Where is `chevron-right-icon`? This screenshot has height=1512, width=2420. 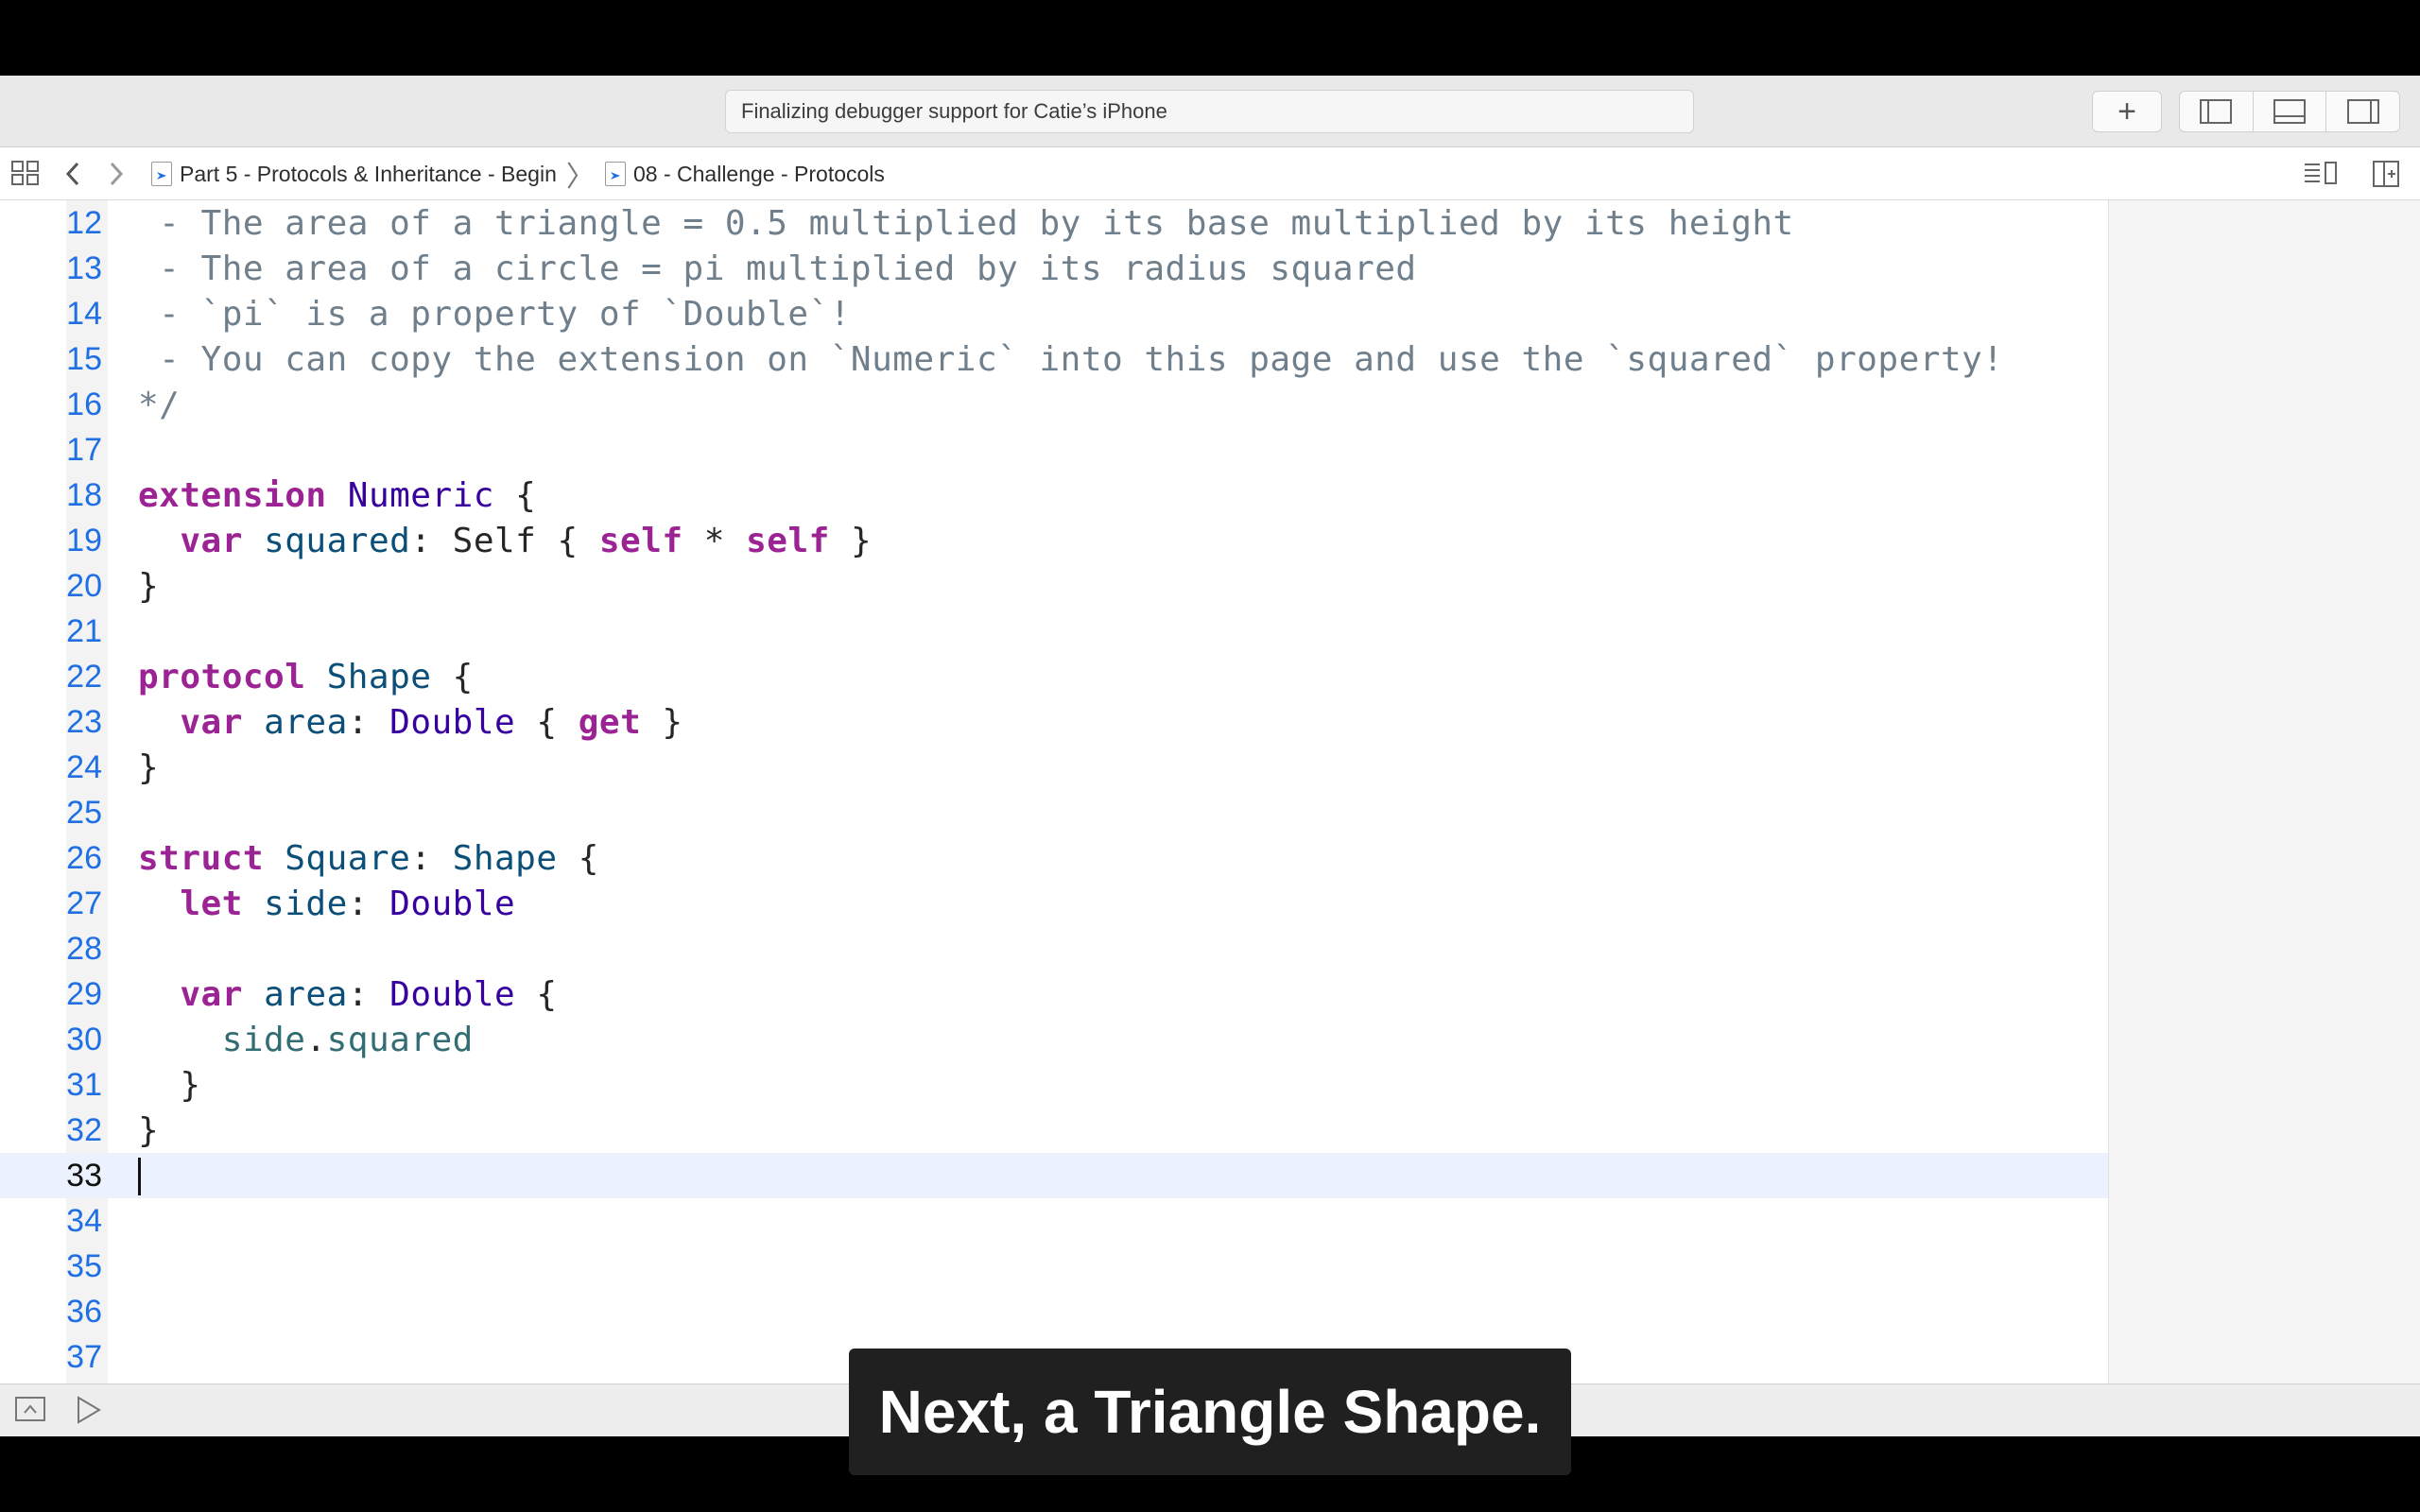 chevron-right-icon is located at coordinates (117, 174).